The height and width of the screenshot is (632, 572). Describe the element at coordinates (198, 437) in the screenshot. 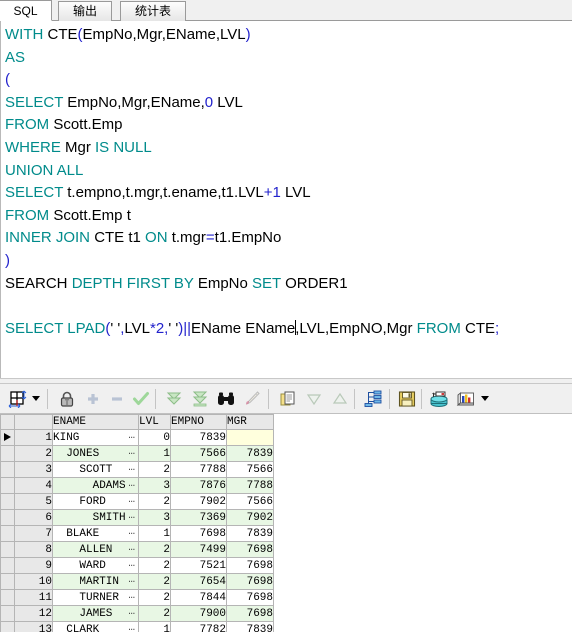

I see `cell-empno: 7839` at that location.